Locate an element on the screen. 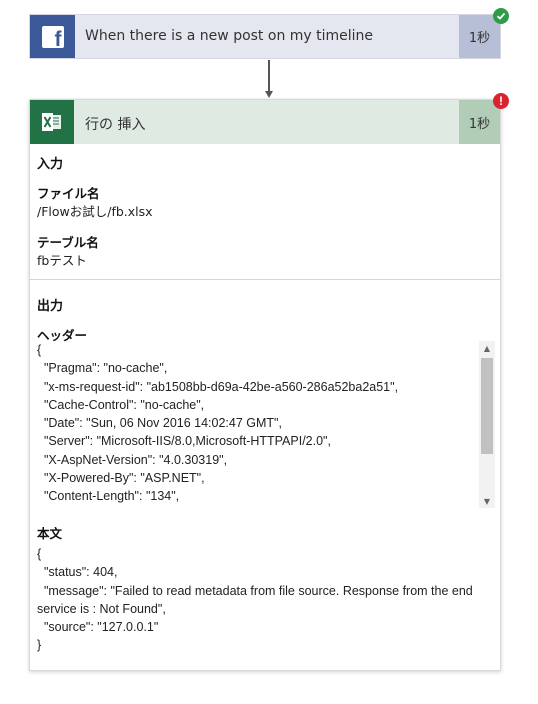 The width and height of the screenshot is (538, 704). trigger-title: When there is a new post on my timeline is located at coordinates (229, 36).